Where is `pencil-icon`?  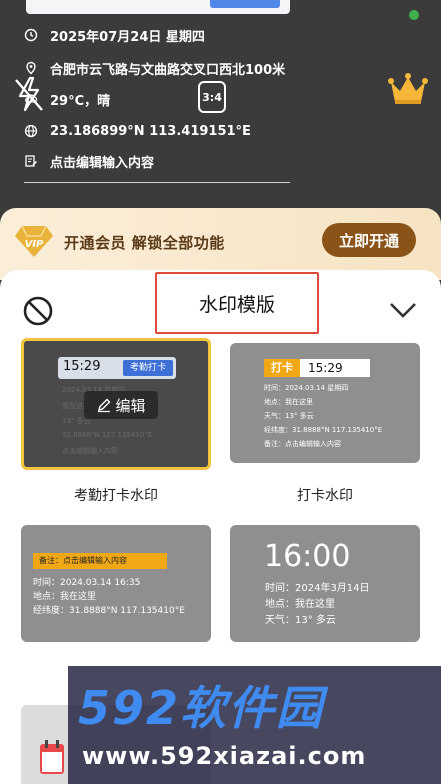
pencil-icon is located at coordinates (104, 405).